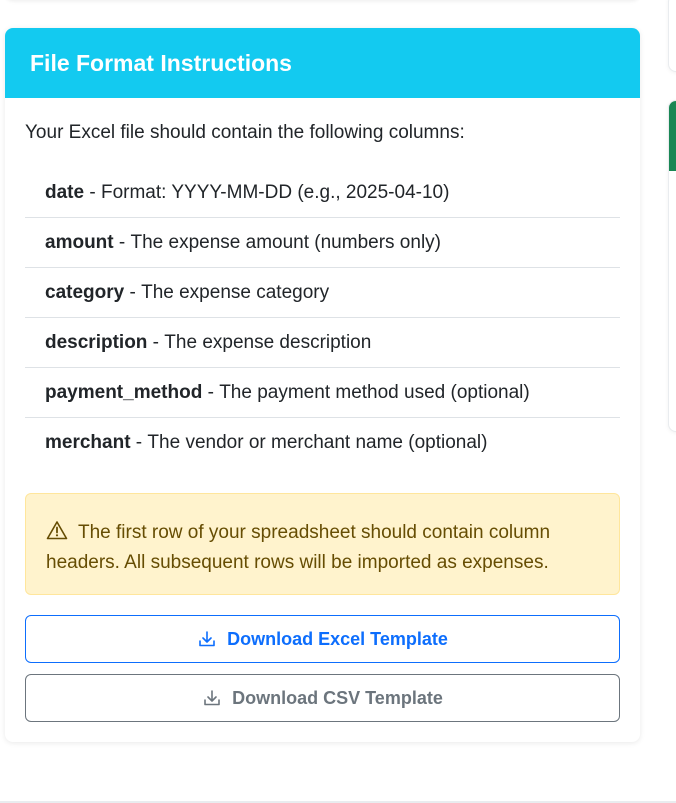  Describe the element at coordinates (161, 62) in the screenshot. I see `card-title: File Format Instructions` at that location.